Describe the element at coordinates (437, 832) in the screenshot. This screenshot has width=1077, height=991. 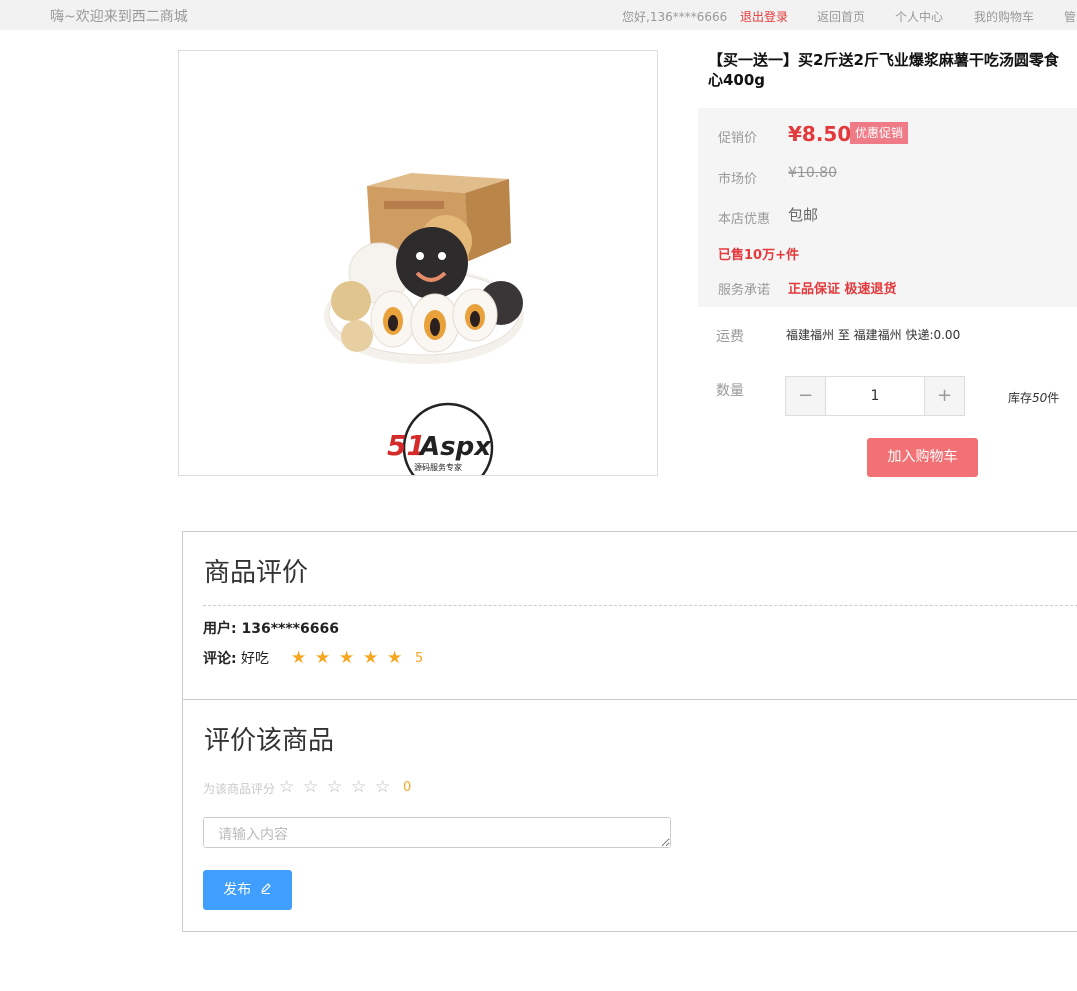
I see `review-input` at that location.